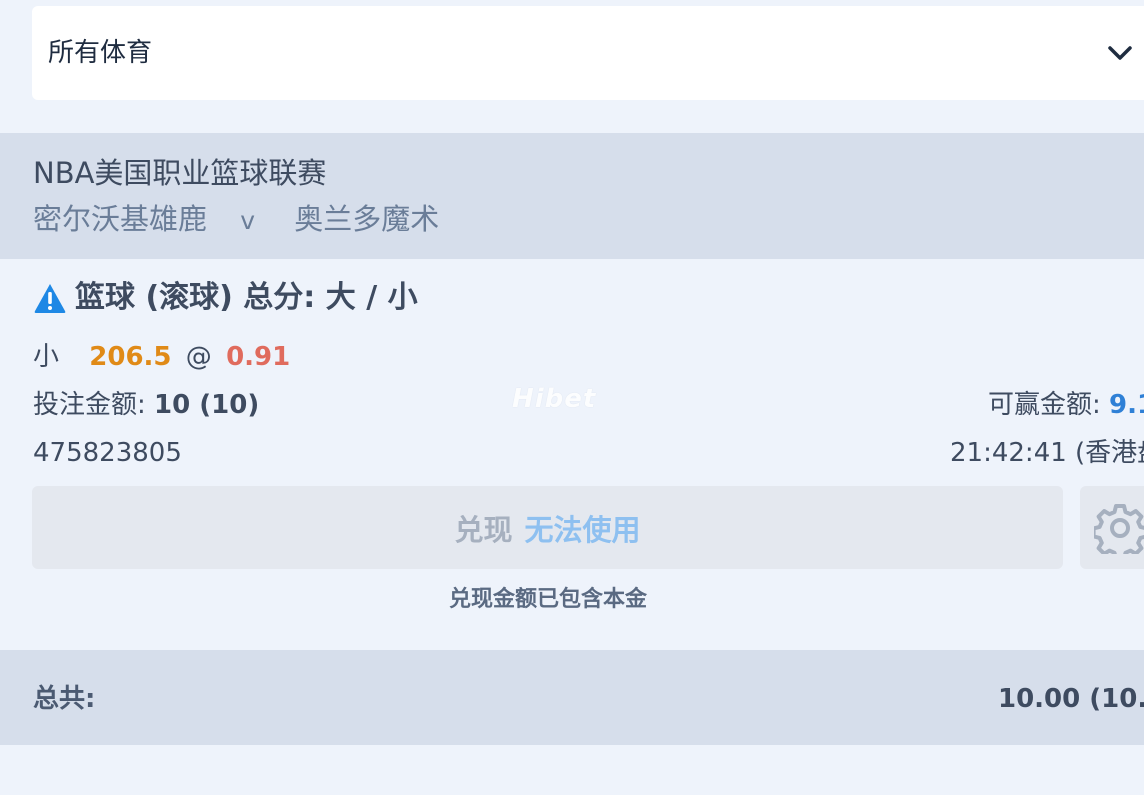  I want to click on total-label: 总共:, so click(64, 699).